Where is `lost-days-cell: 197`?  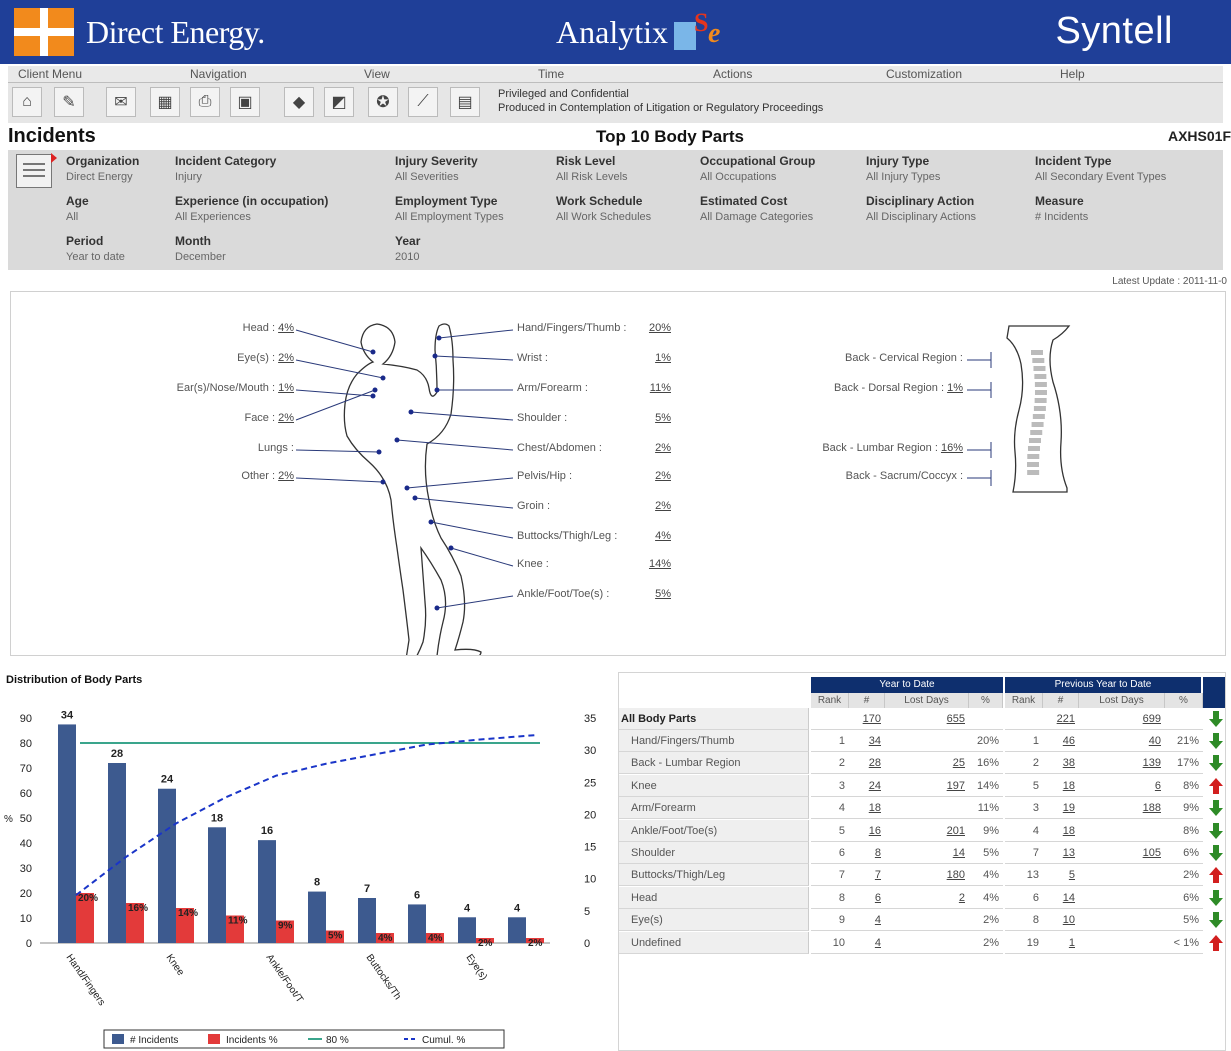 lost-days-cell: 197 is located at coordinates (927, 786).